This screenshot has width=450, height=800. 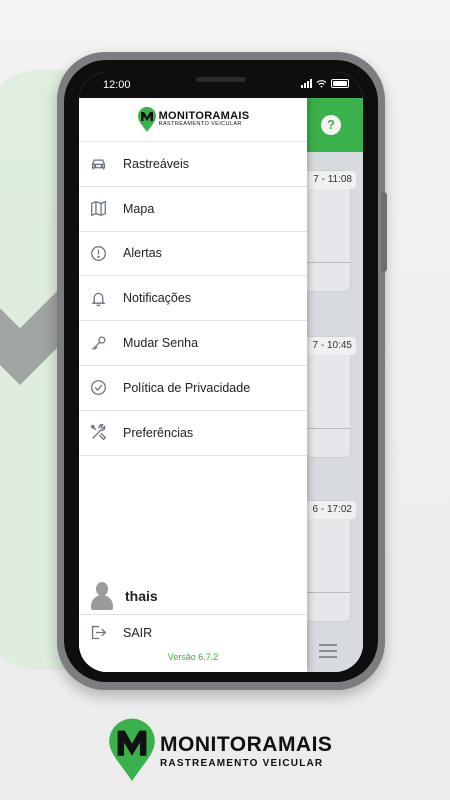 I want to click on menu-item-mapa: Mapa, so click(x=193, y=209).